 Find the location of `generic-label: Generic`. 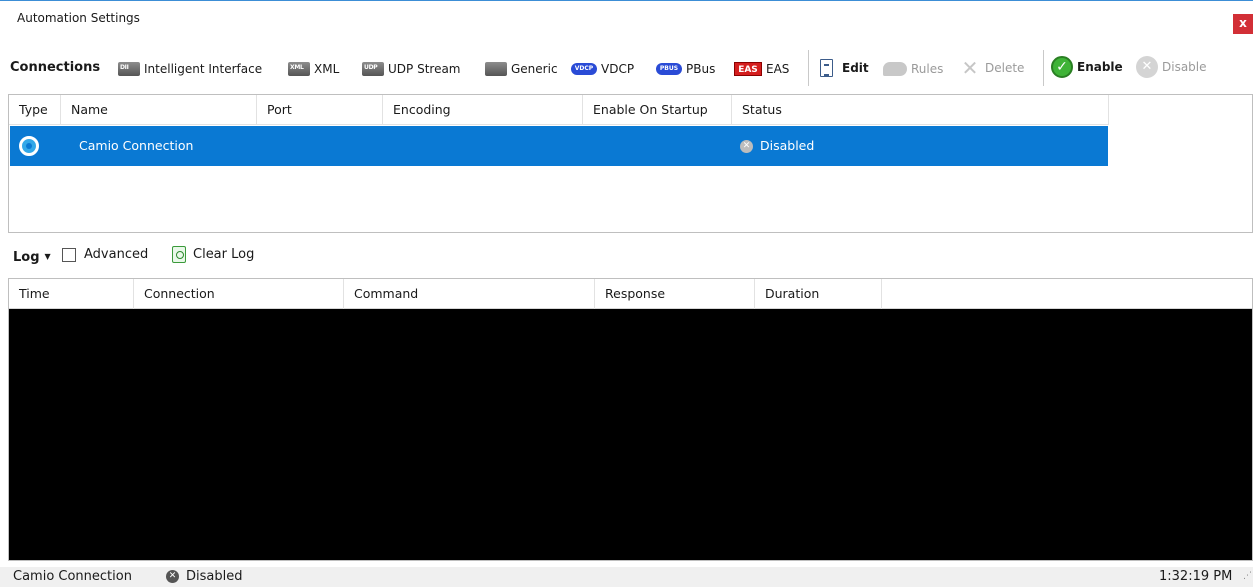

generic-label: Generic is located at coordinates (534, 69).